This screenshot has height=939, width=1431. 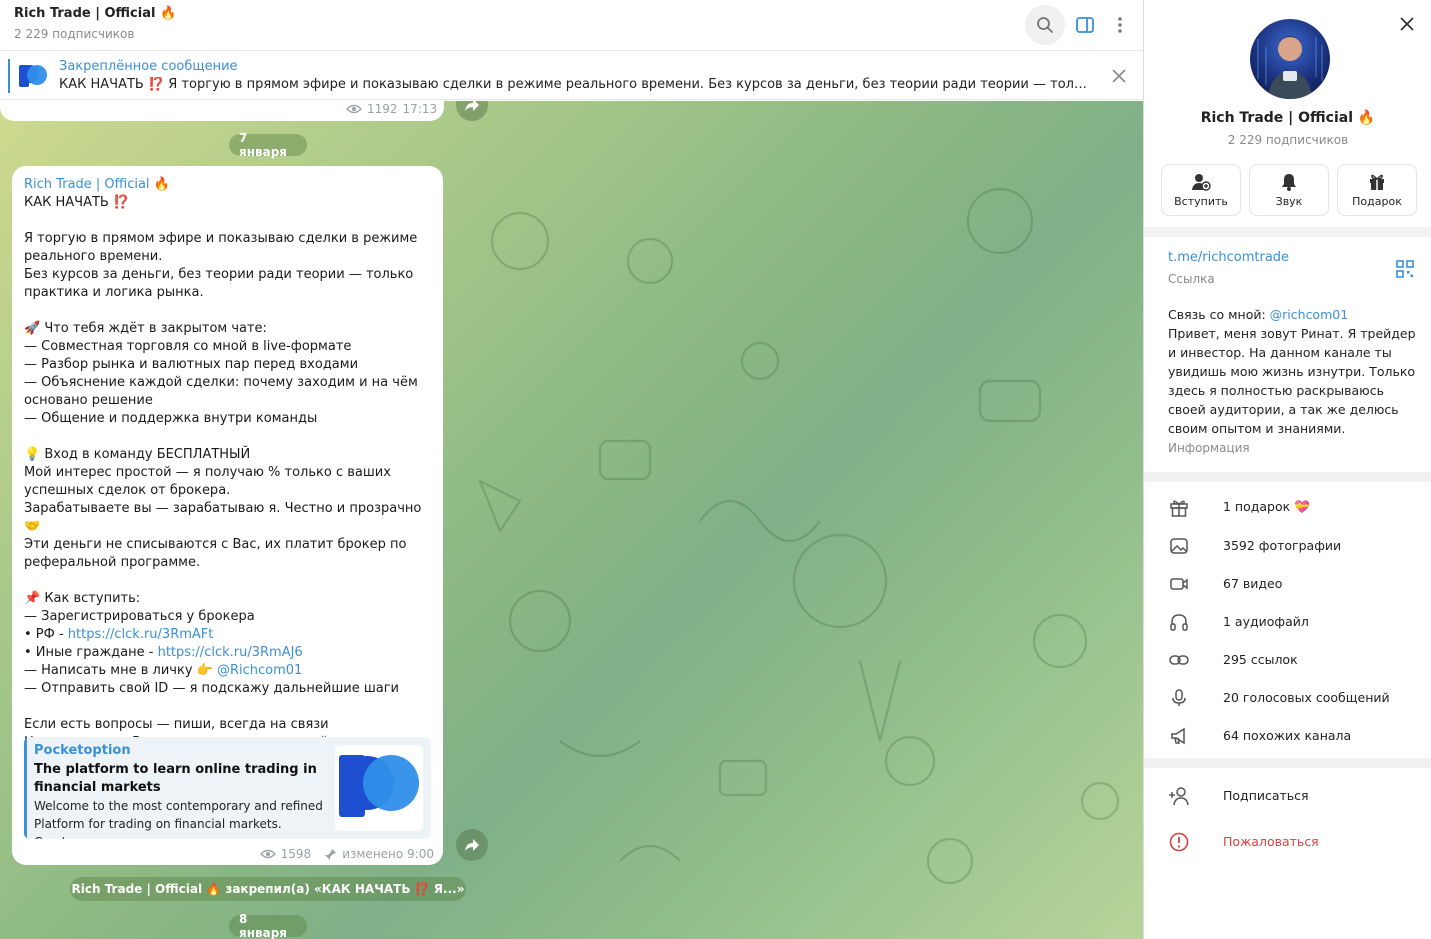 I want to click on channel-link: t.me/richcomtrade, so click(x=1228, y=257).